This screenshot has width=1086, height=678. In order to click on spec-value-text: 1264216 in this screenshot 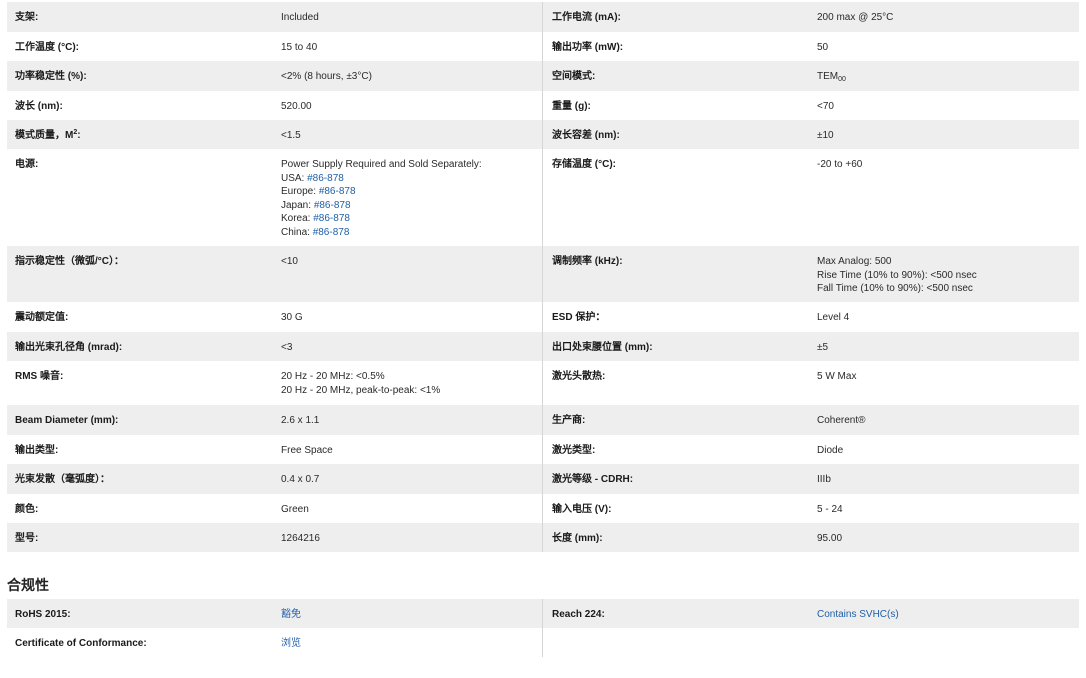, I will do `click(300, 538)`.